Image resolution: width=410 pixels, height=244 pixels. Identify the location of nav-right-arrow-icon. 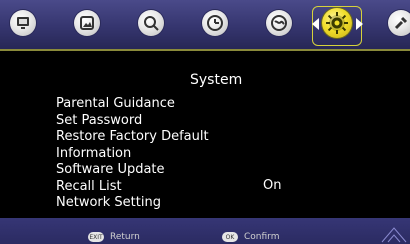
(359, 24).